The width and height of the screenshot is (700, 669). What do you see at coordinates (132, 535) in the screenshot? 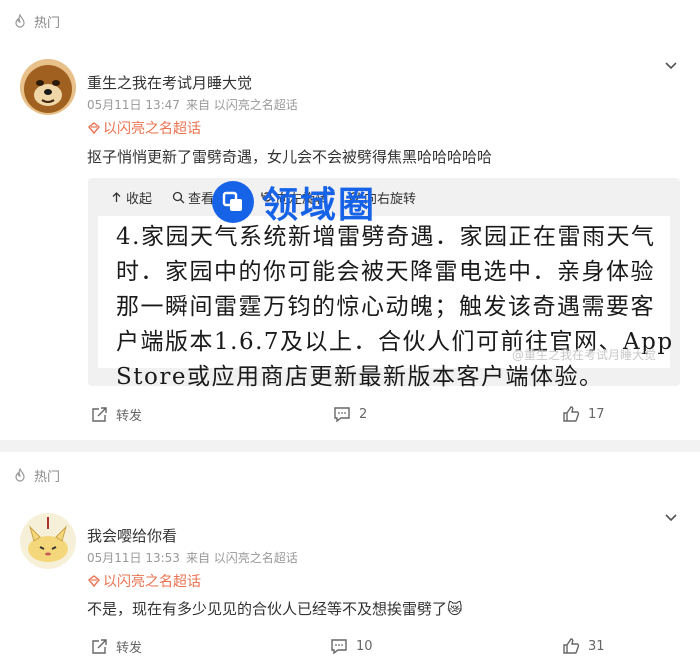
I see `user-name: 我会嘤给你看` at bounding box center [132, 535].